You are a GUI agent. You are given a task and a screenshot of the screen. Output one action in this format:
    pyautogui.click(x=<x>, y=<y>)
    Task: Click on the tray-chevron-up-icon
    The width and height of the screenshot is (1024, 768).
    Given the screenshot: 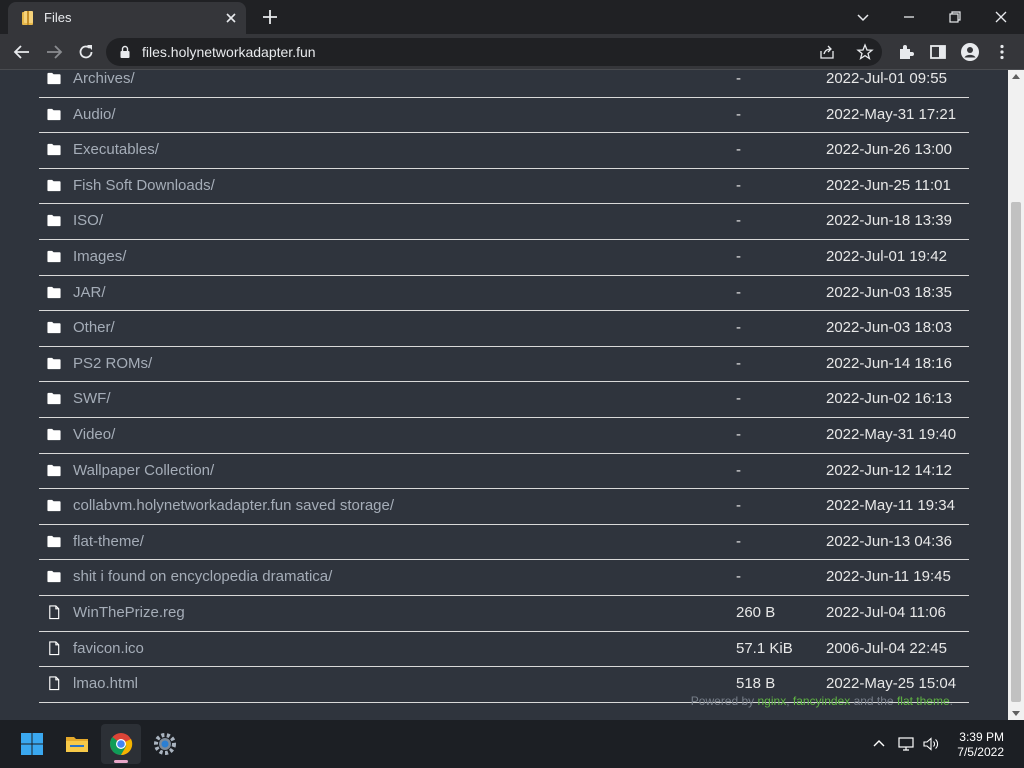 What is the action you would take?
    pyautogui.click(x=879, y=744)
    